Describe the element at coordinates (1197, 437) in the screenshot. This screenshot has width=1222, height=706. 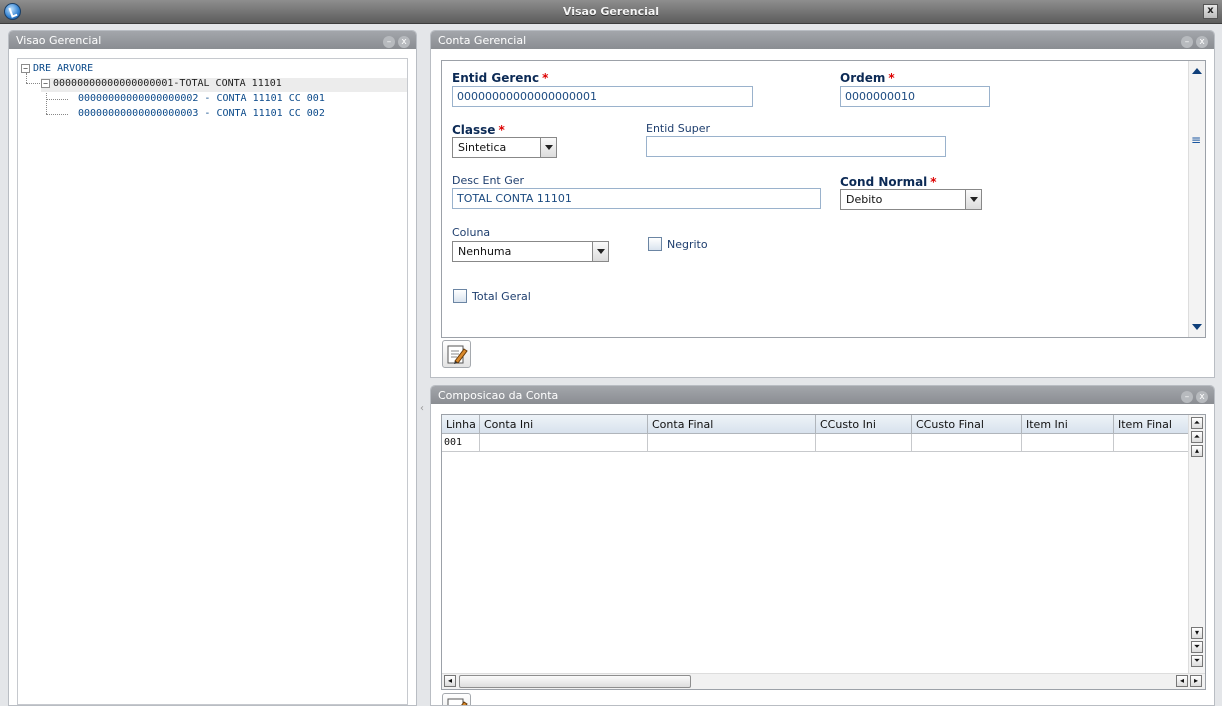
I see `scroll-page-up-icon: ⏶` at that location.